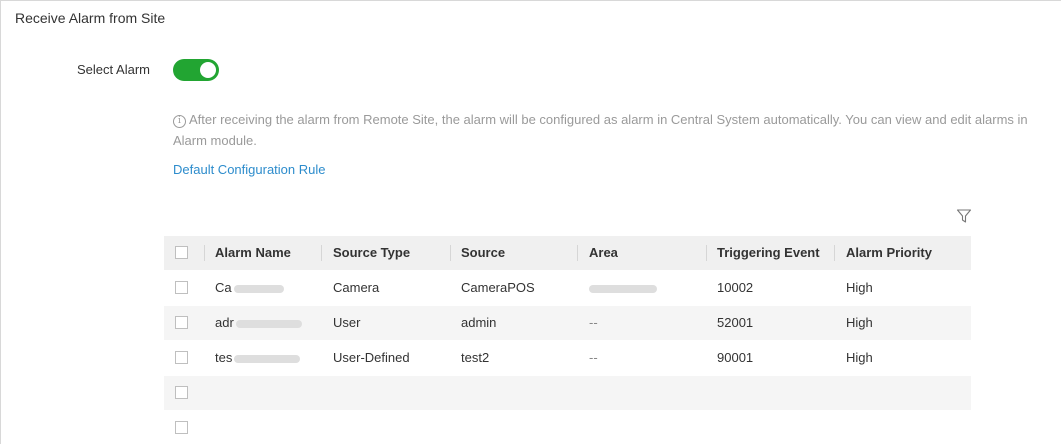  Describe the element at coordinates (113, 69) in the screenshot. I see `select-alarm-label: Select Alarm` at that location.